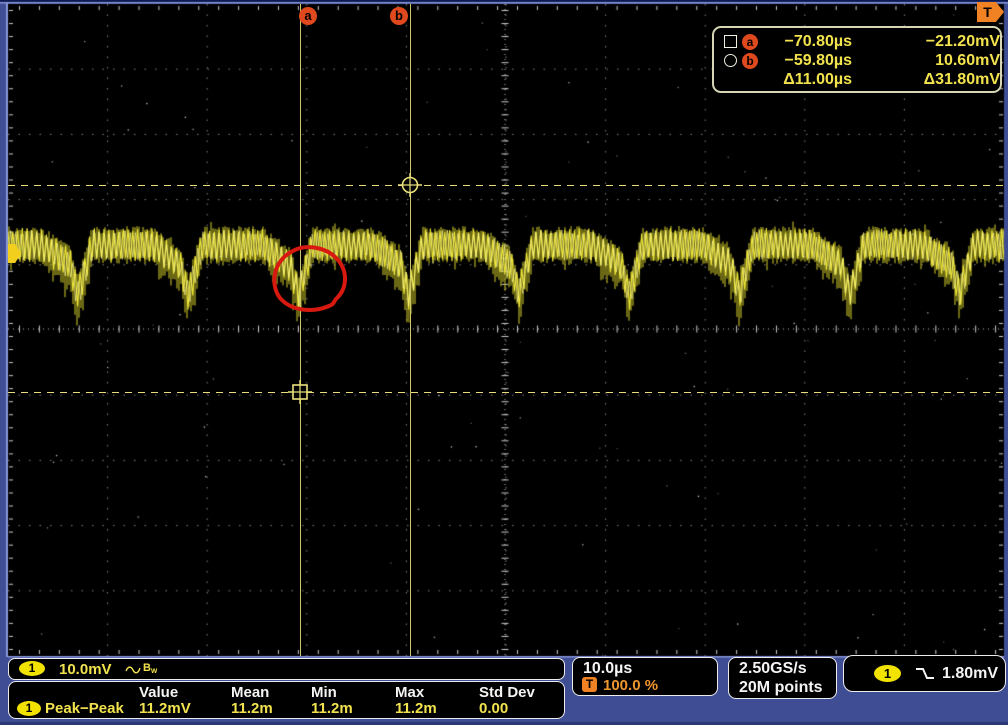 This screenshot has height=725, width=1008. What do you see at coordinates (300, 392) in the screenshot?
I see `cursor-a-square-marker` at bounding box center [300, 392].